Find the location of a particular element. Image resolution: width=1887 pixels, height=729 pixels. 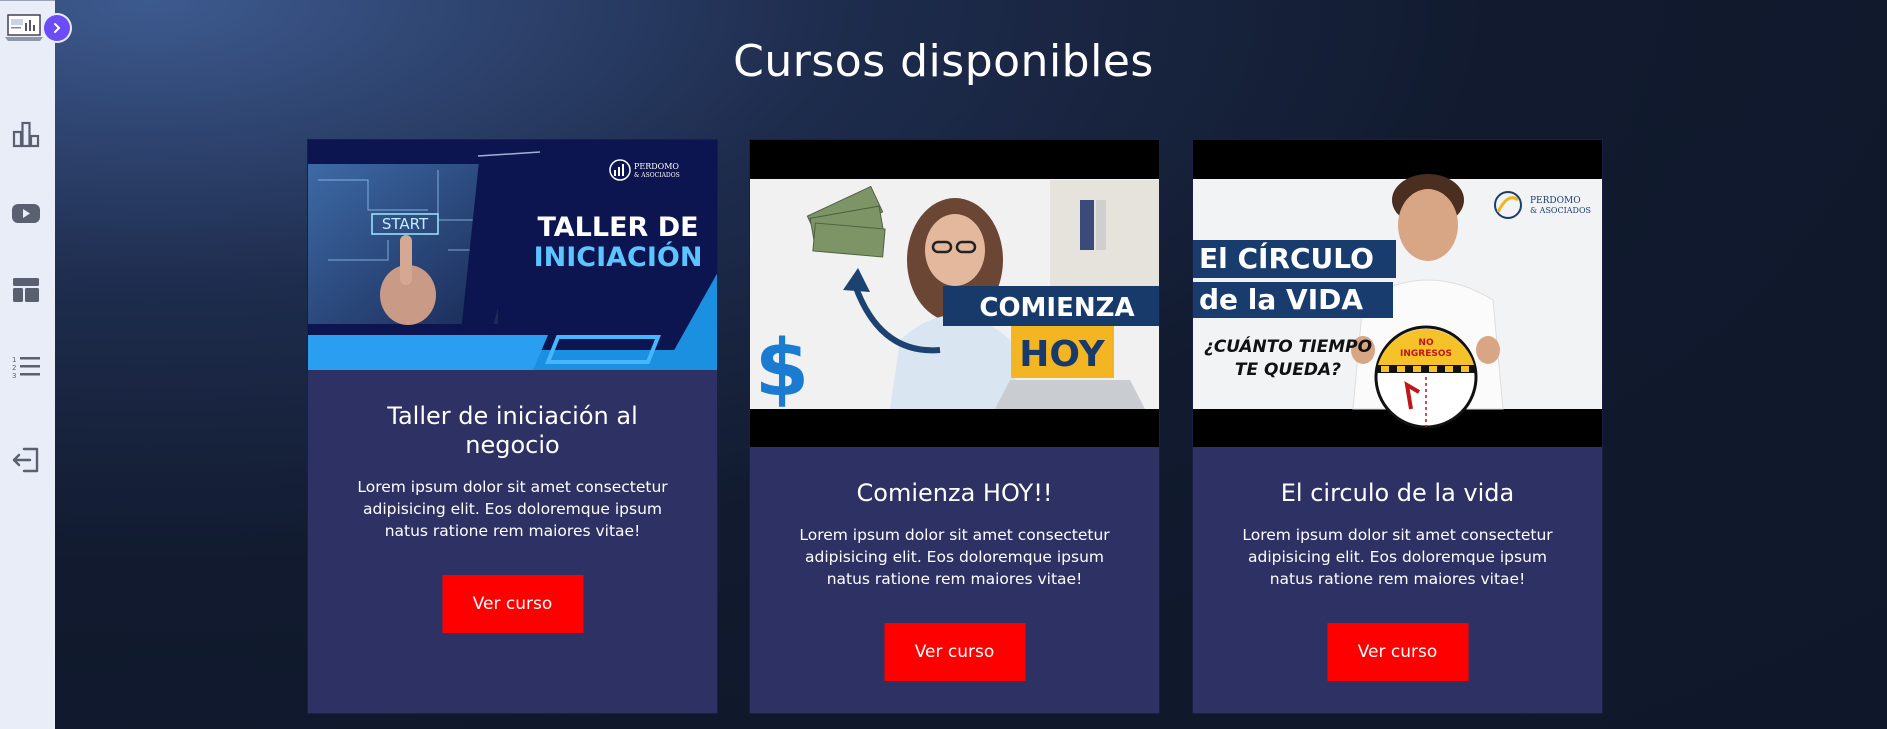

sidebar-expand-button is located at coordinates (57, 28).